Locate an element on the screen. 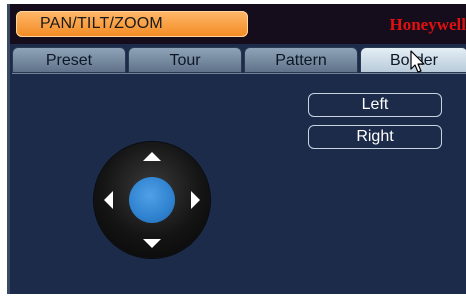 The image size is (466, 296). title-bar: PAN/TILT/ZOOM Honeywell is located at coordinates (238, 24).